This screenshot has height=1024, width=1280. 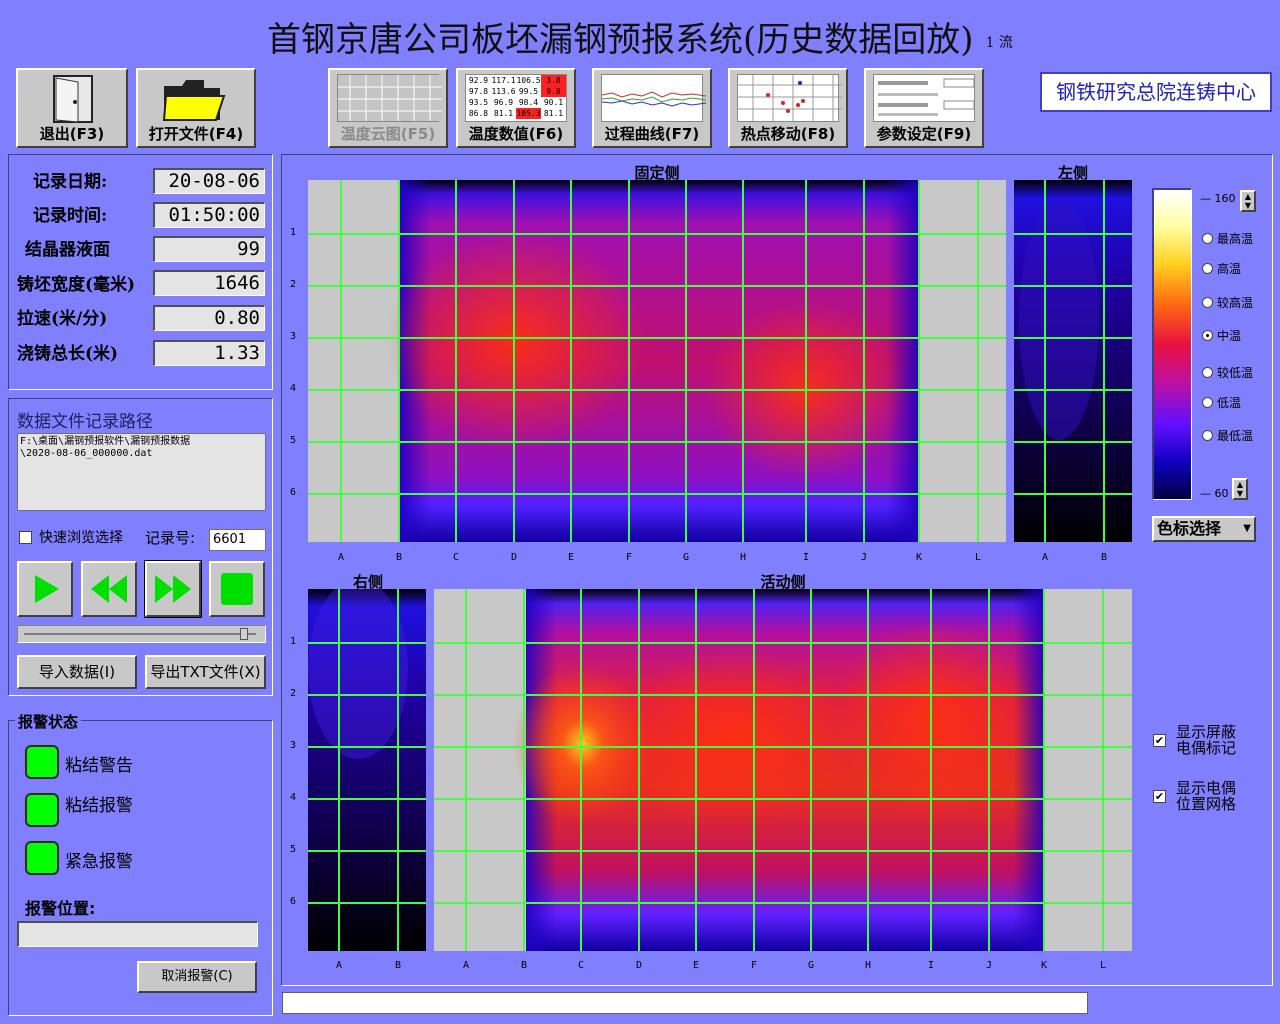 I want to click on level-radio: 较高温, so click(x=1227, y=302).